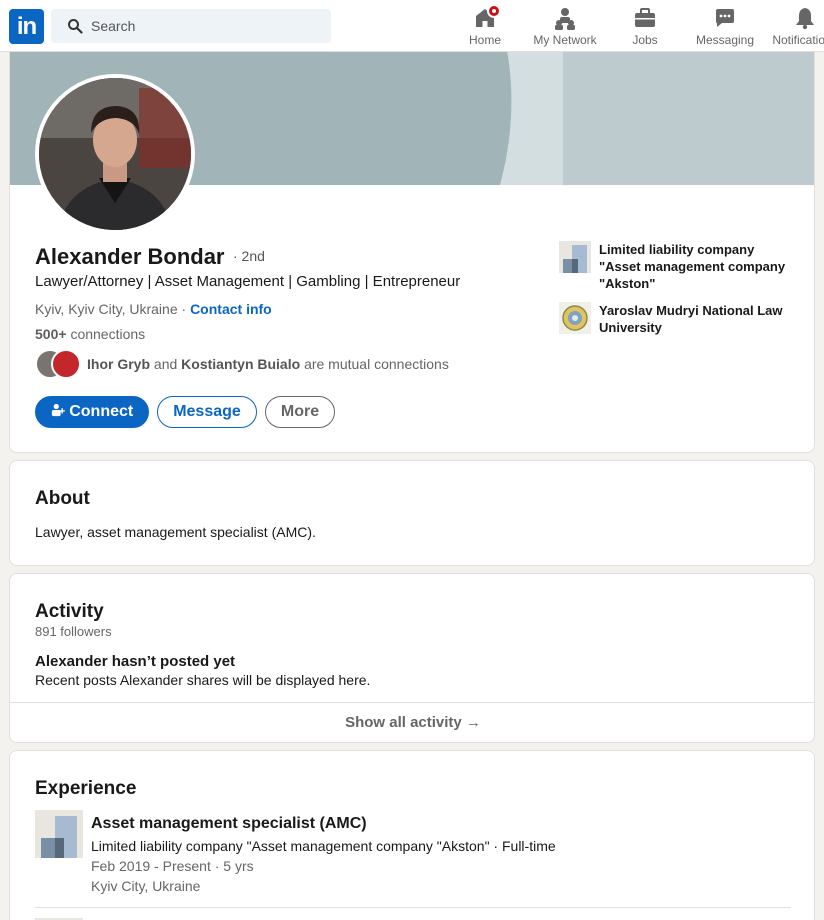 The height and width of the screenshot is (920, 824). I want to click on nav-jobs-label: Jobs, so click(645, 40).